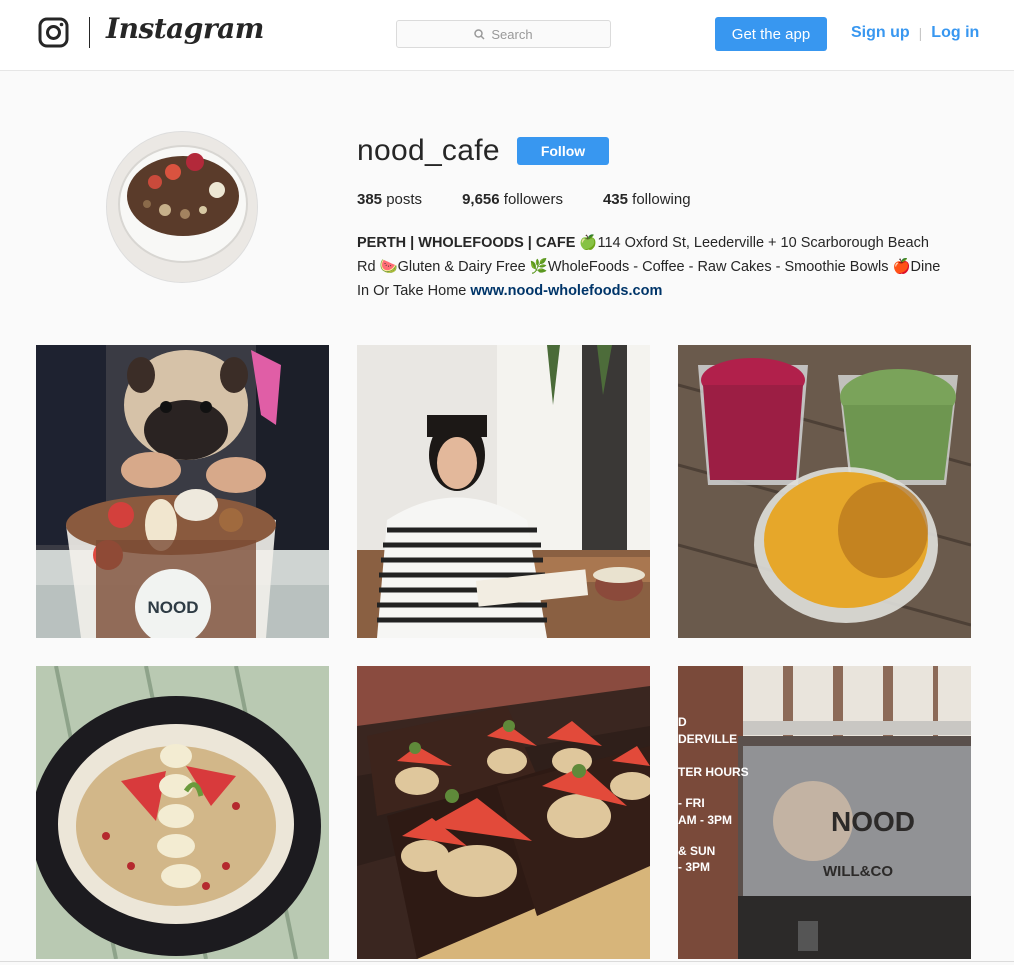 This screenshot has width=1014, height=965. I want to click on pug-smoothie-bowl-photo: NOOD, so click(182, 491).